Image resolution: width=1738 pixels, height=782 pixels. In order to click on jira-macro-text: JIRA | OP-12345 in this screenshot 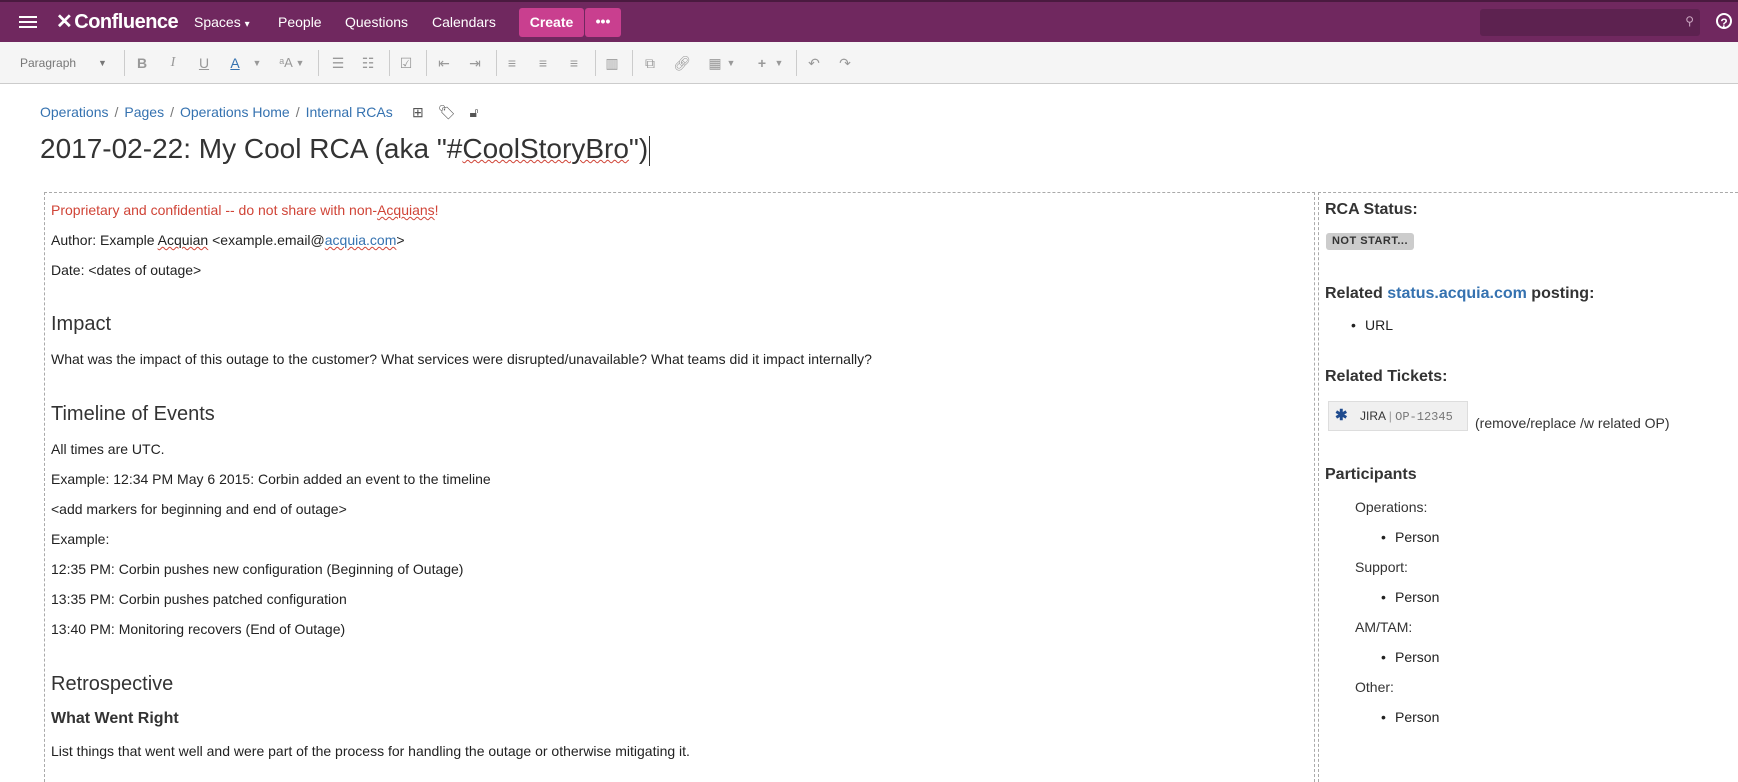, I will do `click(1406, 416)`.